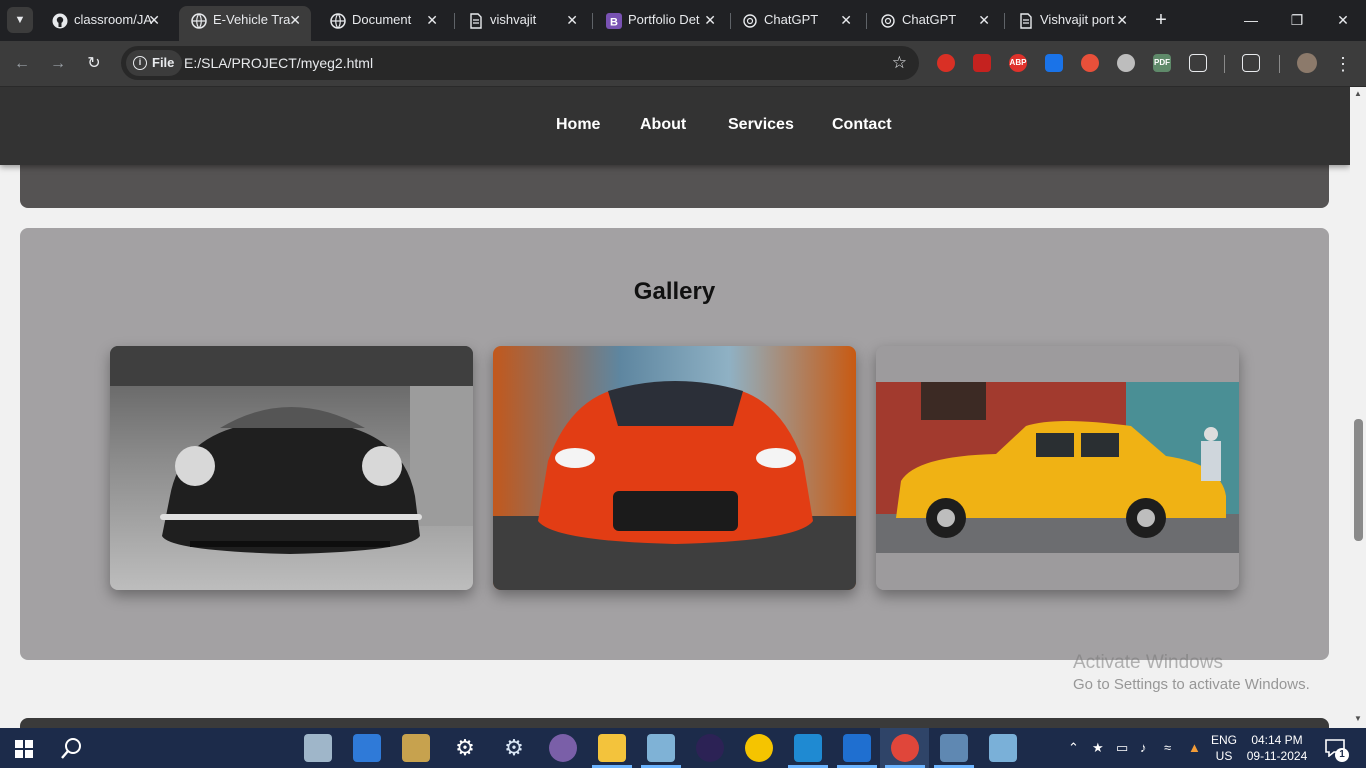  I want to click on control-panel-gear-icon: ⚙, so click(514, 748).